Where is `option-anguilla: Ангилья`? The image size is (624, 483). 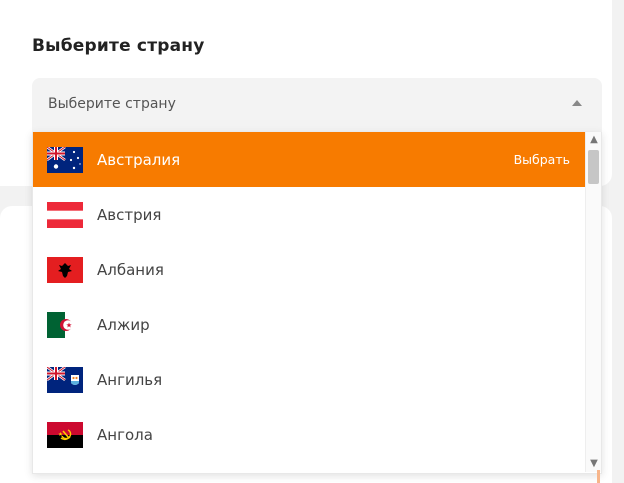 option-anguilla: Ангилья is located at coordinates (309, 379).